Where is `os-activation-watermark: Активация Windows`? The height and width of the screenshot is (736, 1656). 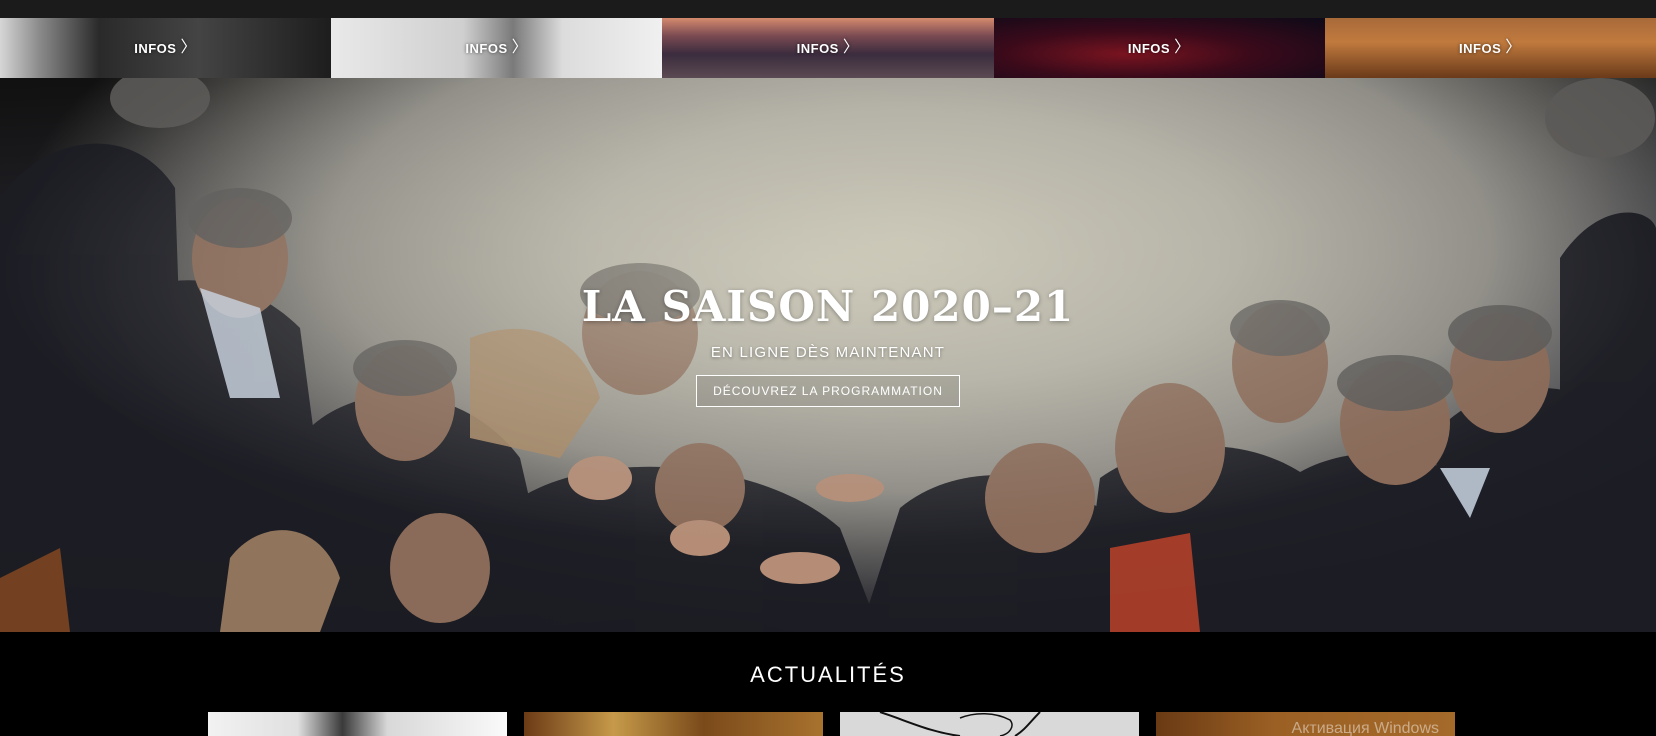 os-activation-watermark: Активация Windows is located at coordinates (1365, 728).